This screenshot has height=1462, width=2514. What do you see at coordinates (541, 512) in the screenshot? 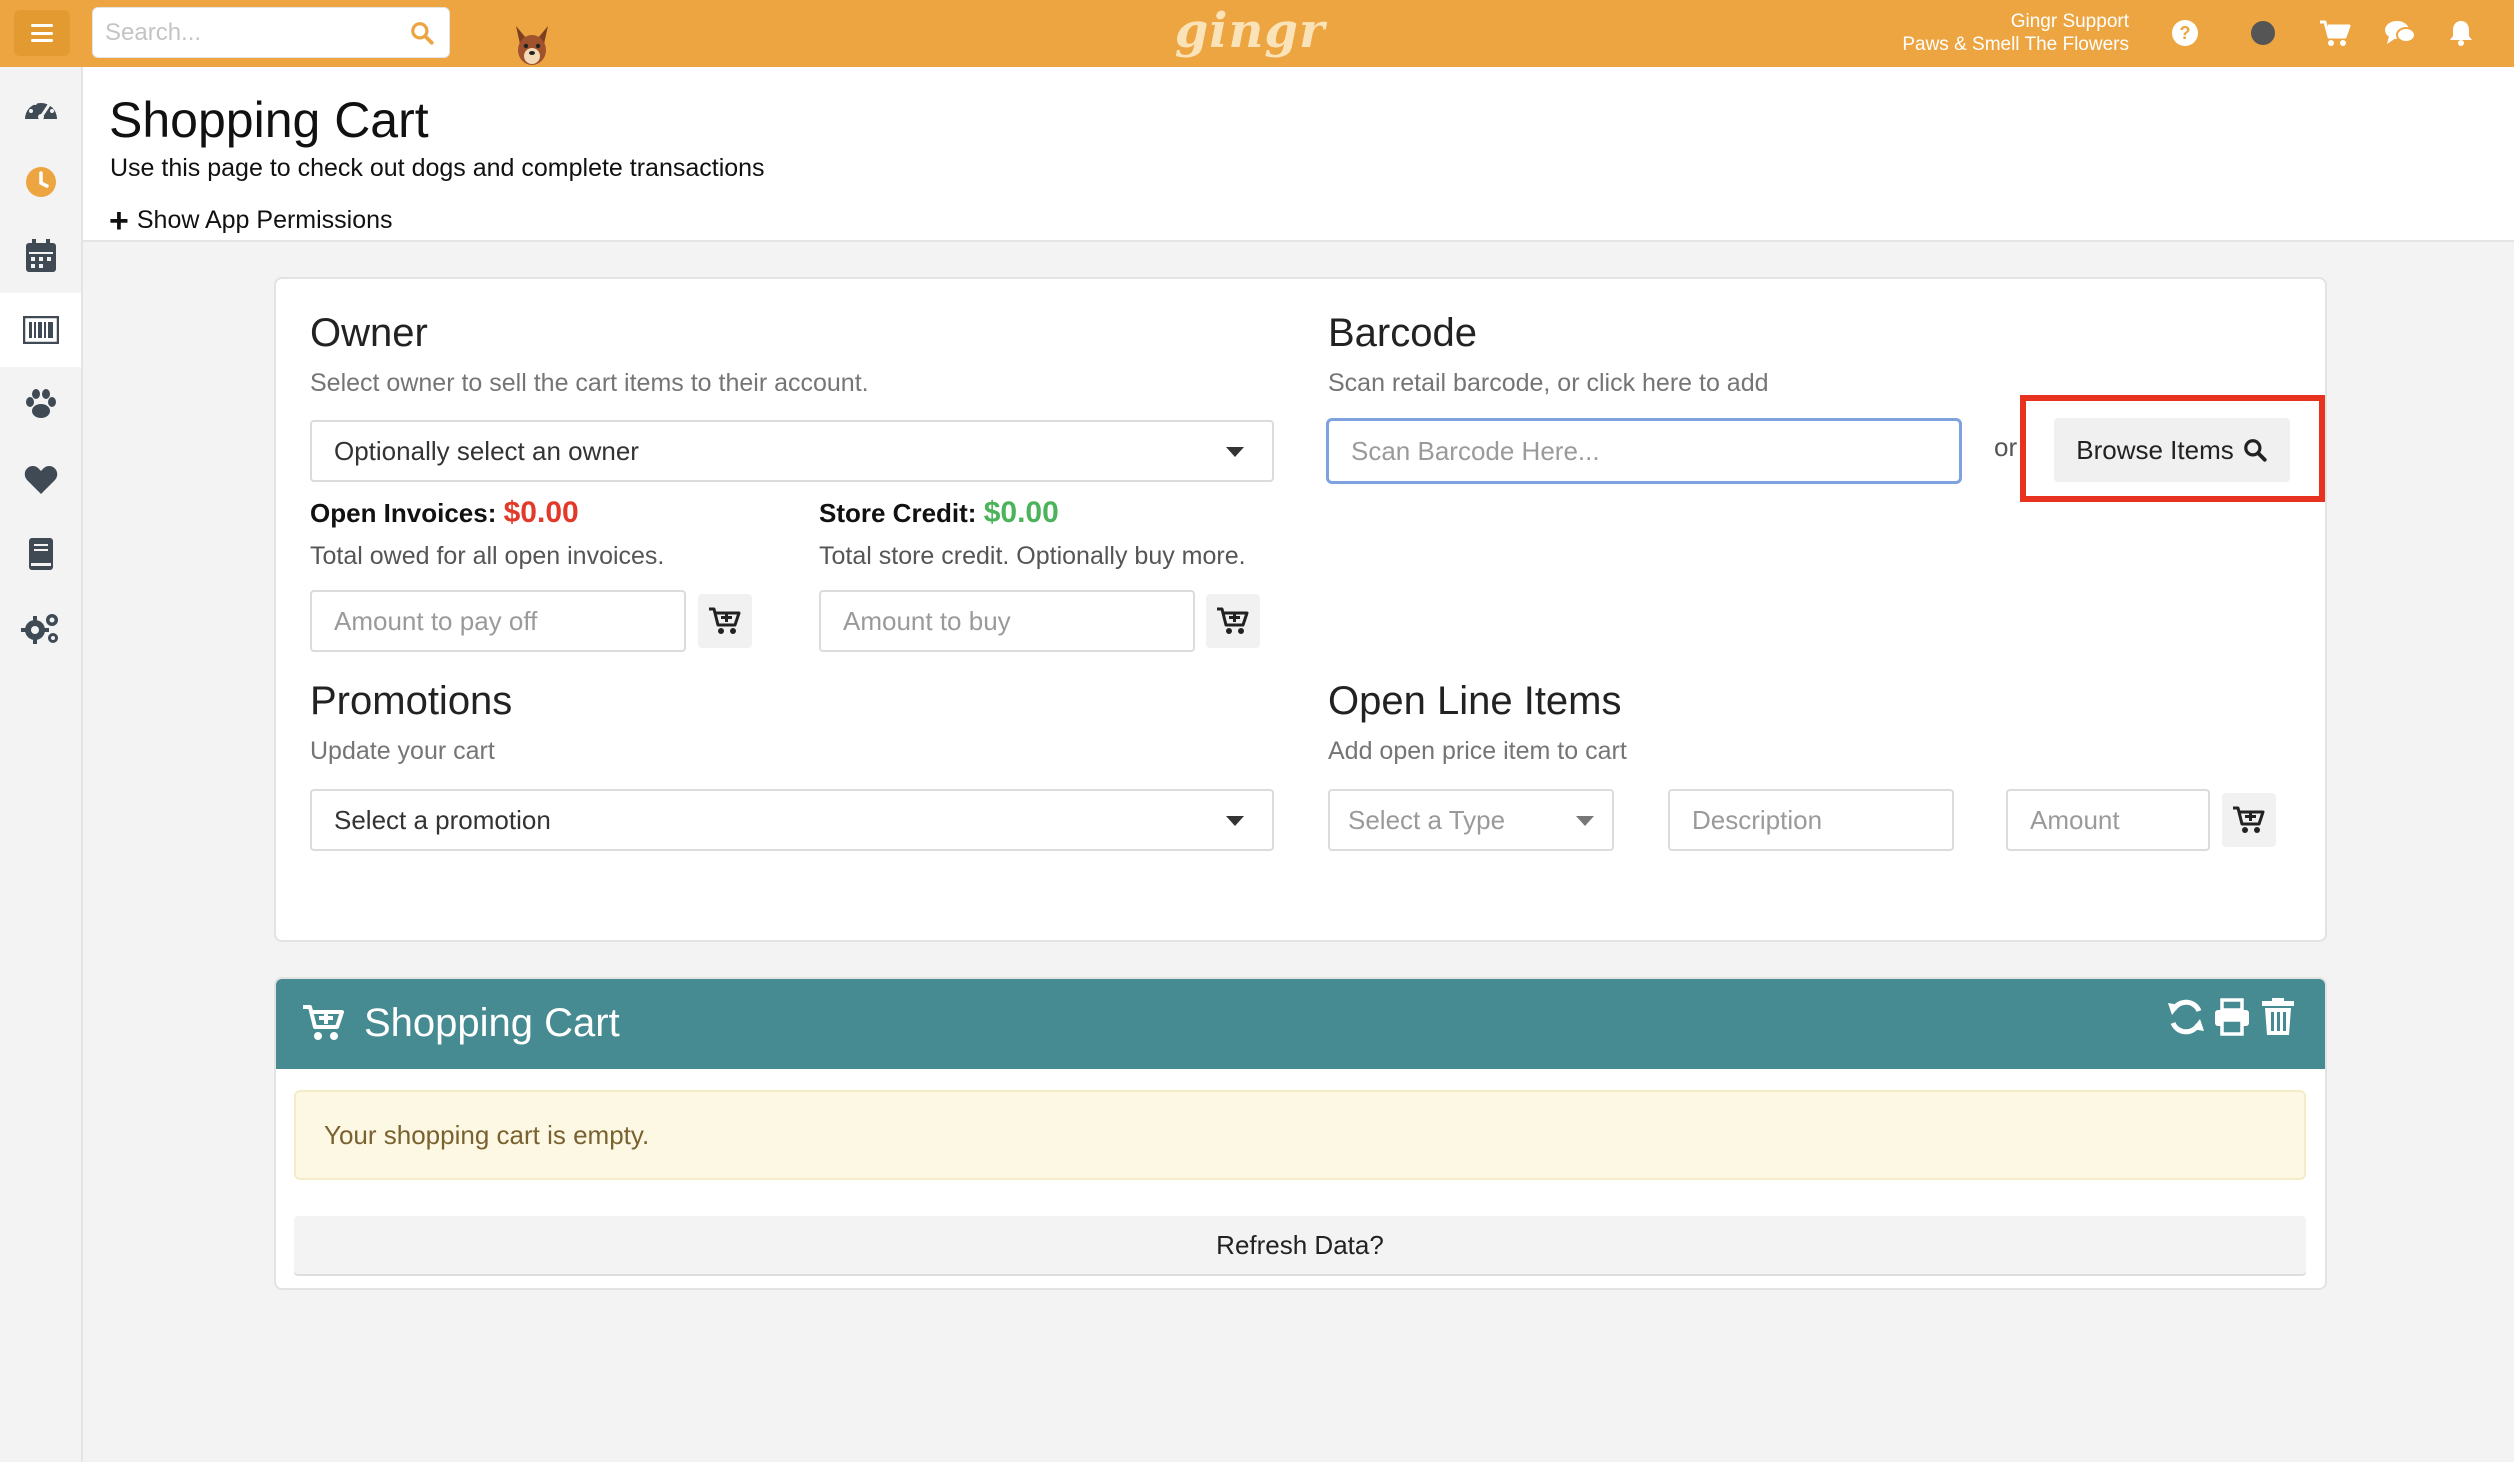
I see `open-invoices-amount: $0.00` at bounding box center [541, 512].